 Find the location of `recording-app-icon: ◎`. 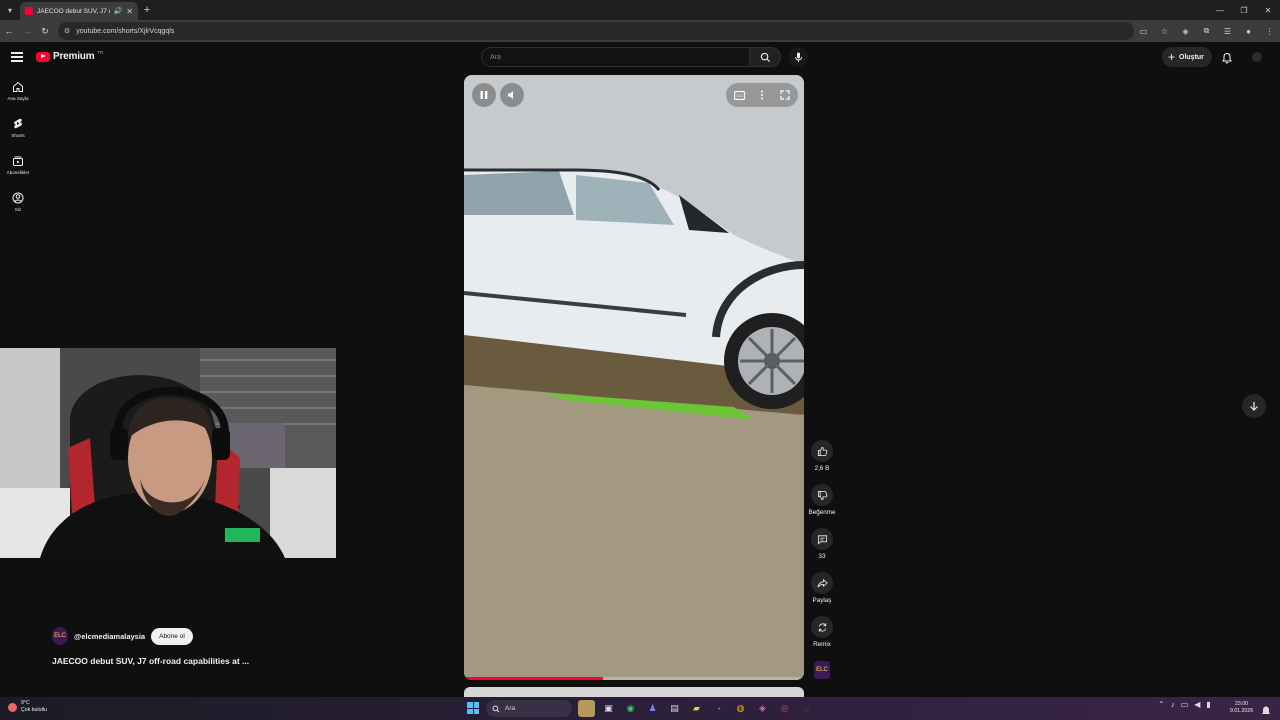

recording-app-icon: ◎ is located at coordinates (784, 708).